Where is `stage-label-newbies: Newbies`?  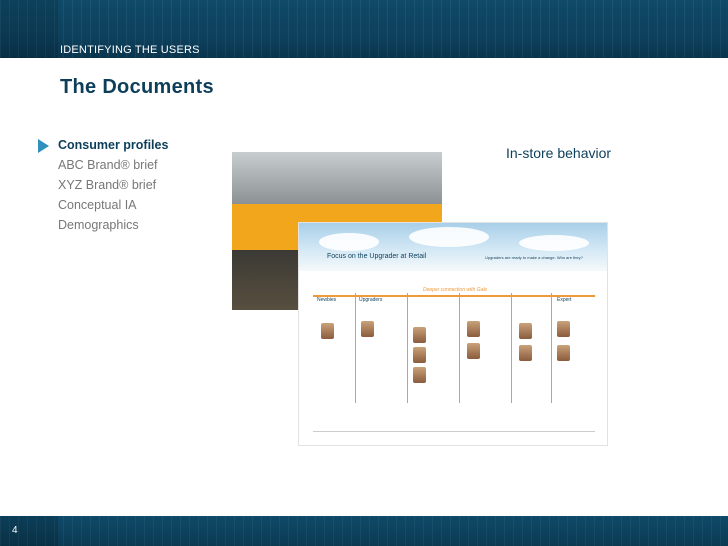 stage-label-newbies: Newbies is located at coordinates (327, 300).